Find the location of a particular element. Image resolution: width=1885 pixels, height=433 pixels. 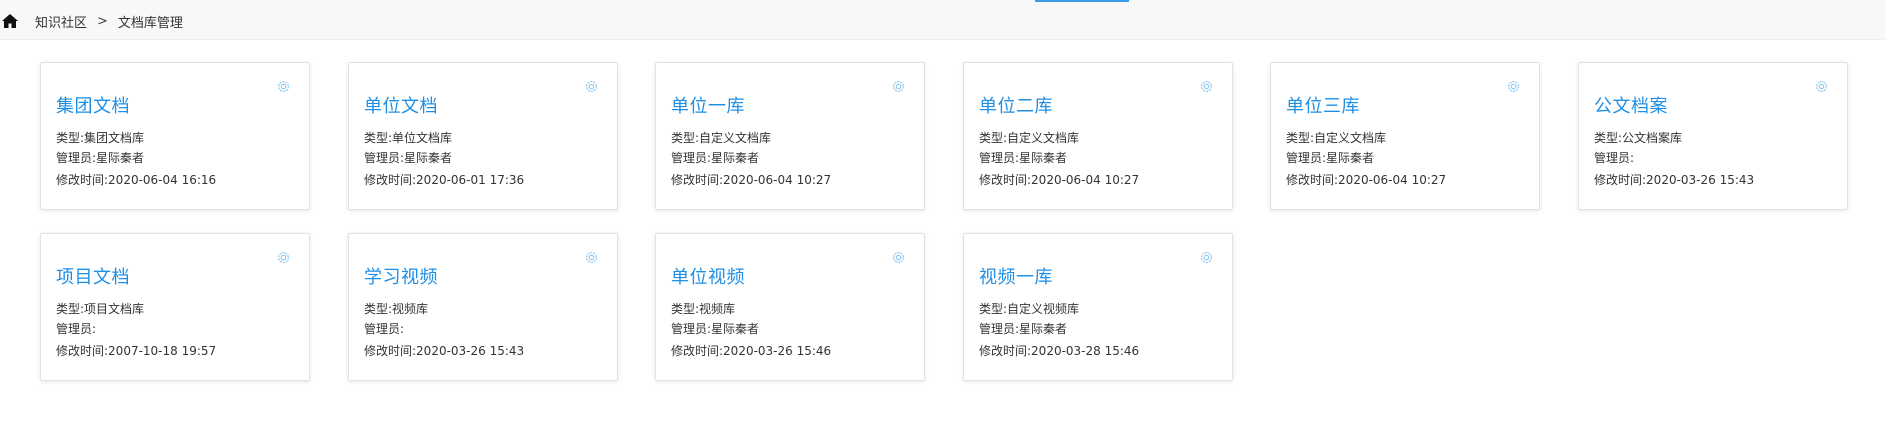

card-title: 单位一库 is located at coordinates (708, 105).